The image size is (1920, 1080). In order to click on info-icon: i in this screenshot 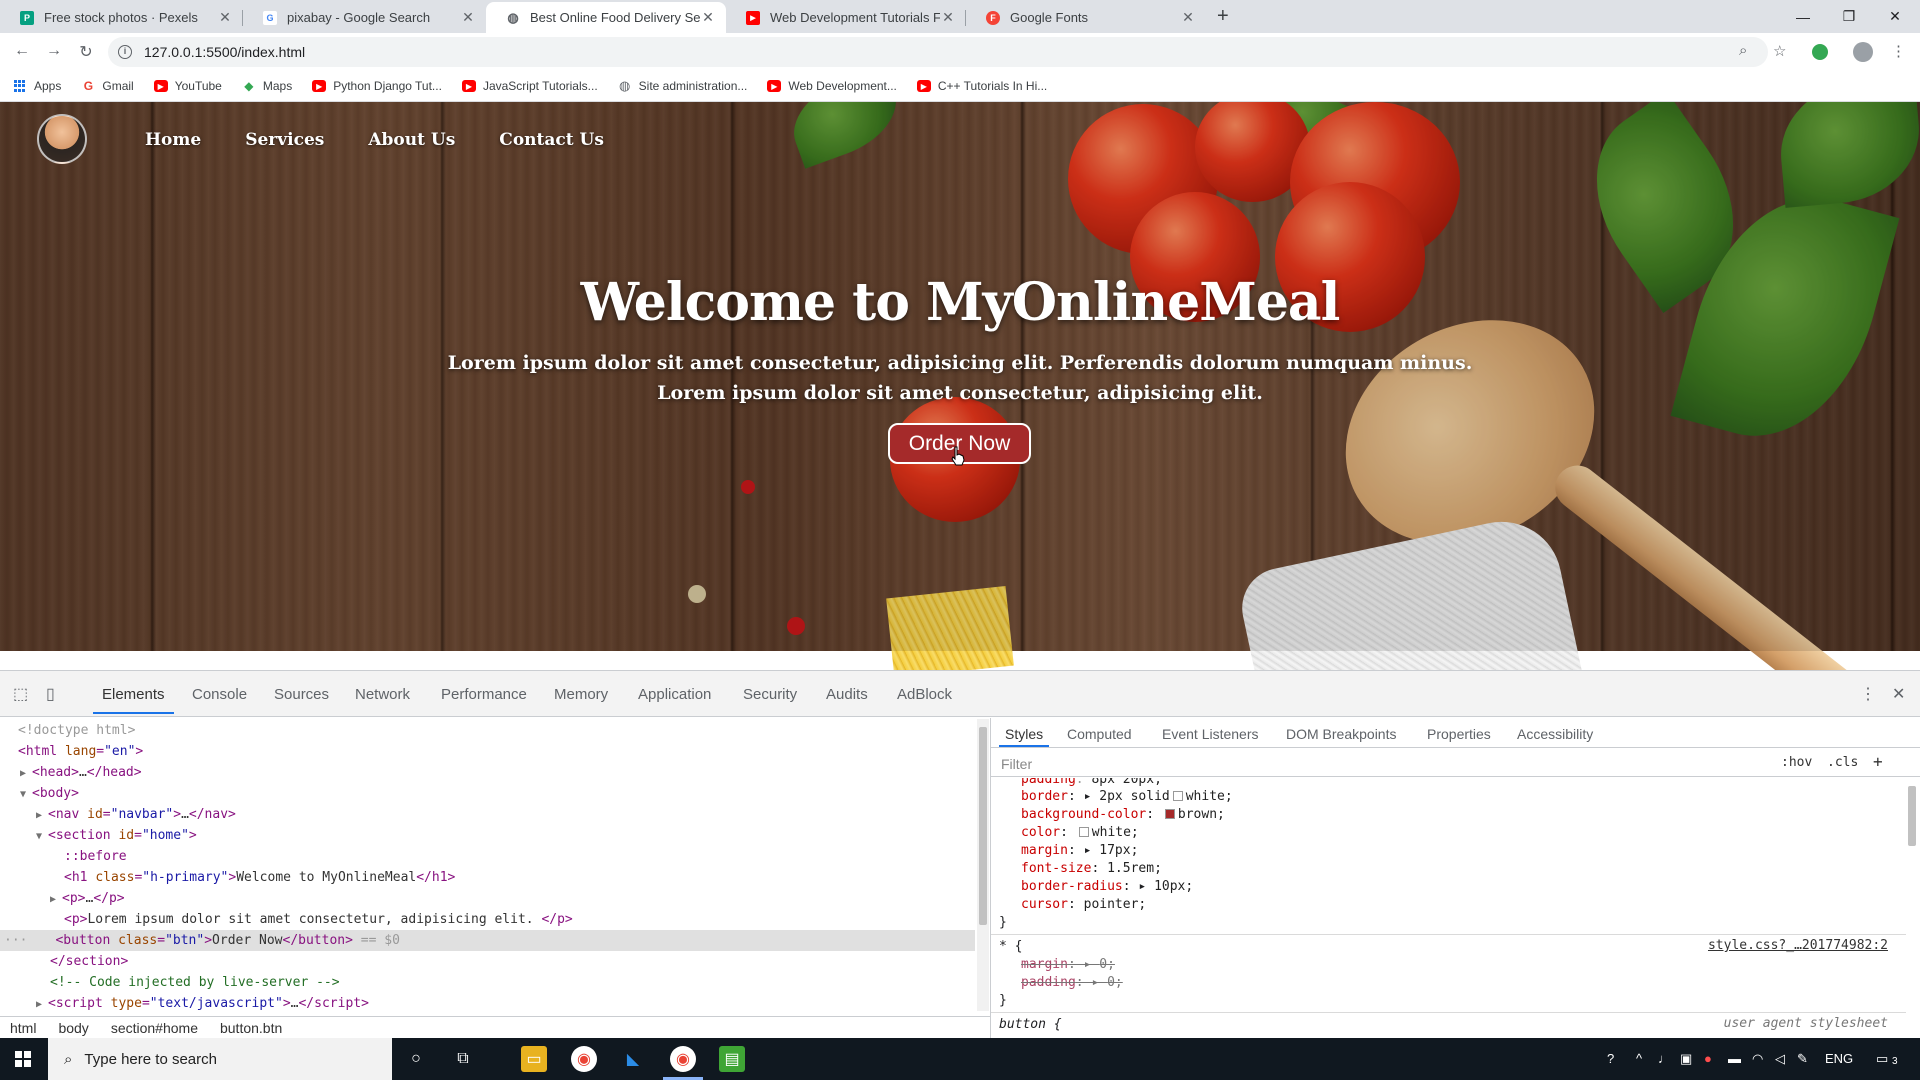, I will do `click(125, 52)`.